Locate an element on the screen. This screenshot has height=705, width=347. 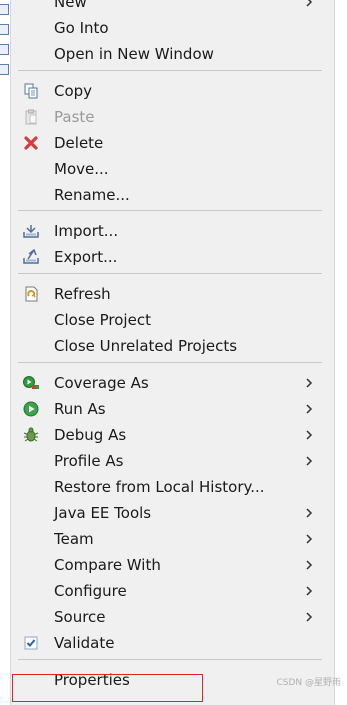
menu-item-label: Team is located at coordinates (74, 539).